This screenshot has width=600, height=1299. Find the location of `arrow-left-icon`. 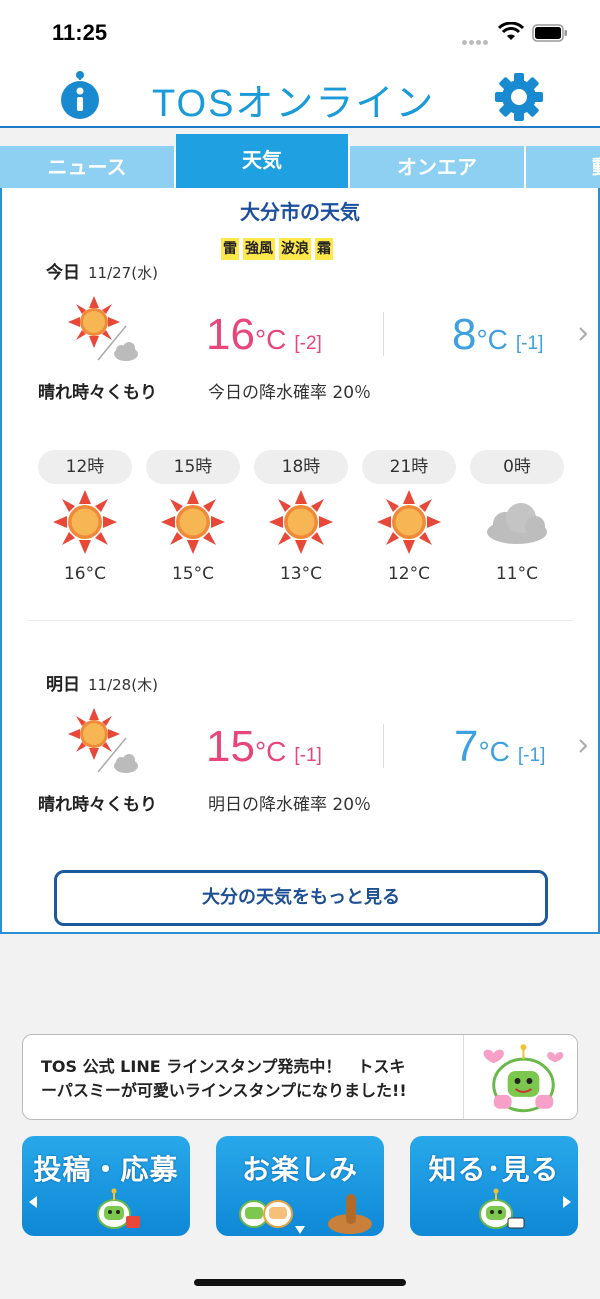

arrow-left-icon is located at coordinates (33, 1202).